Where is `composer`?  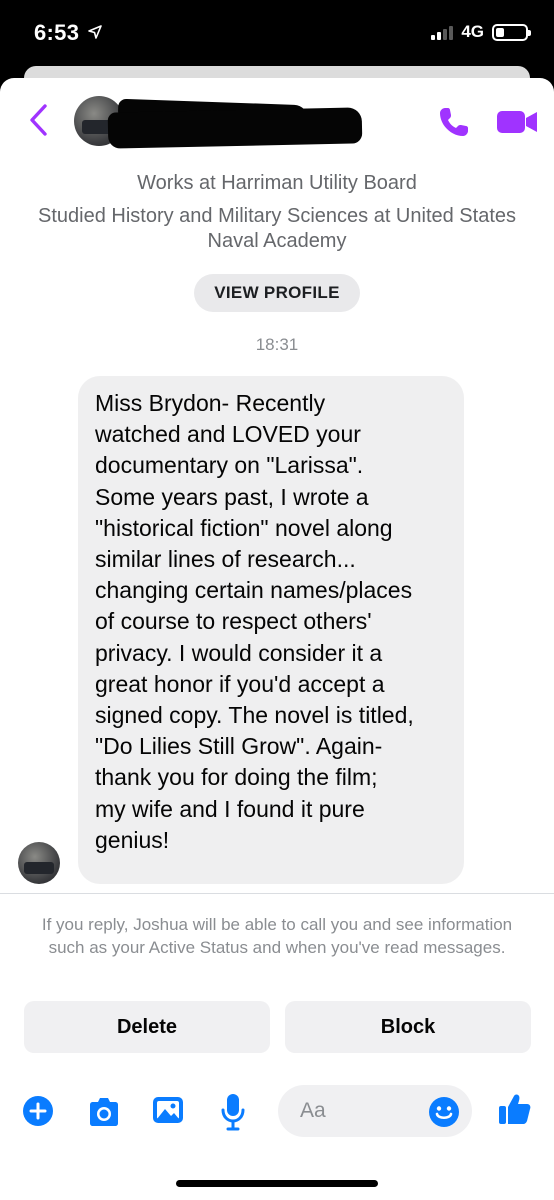
composer is located at coordinates (277, 1113).